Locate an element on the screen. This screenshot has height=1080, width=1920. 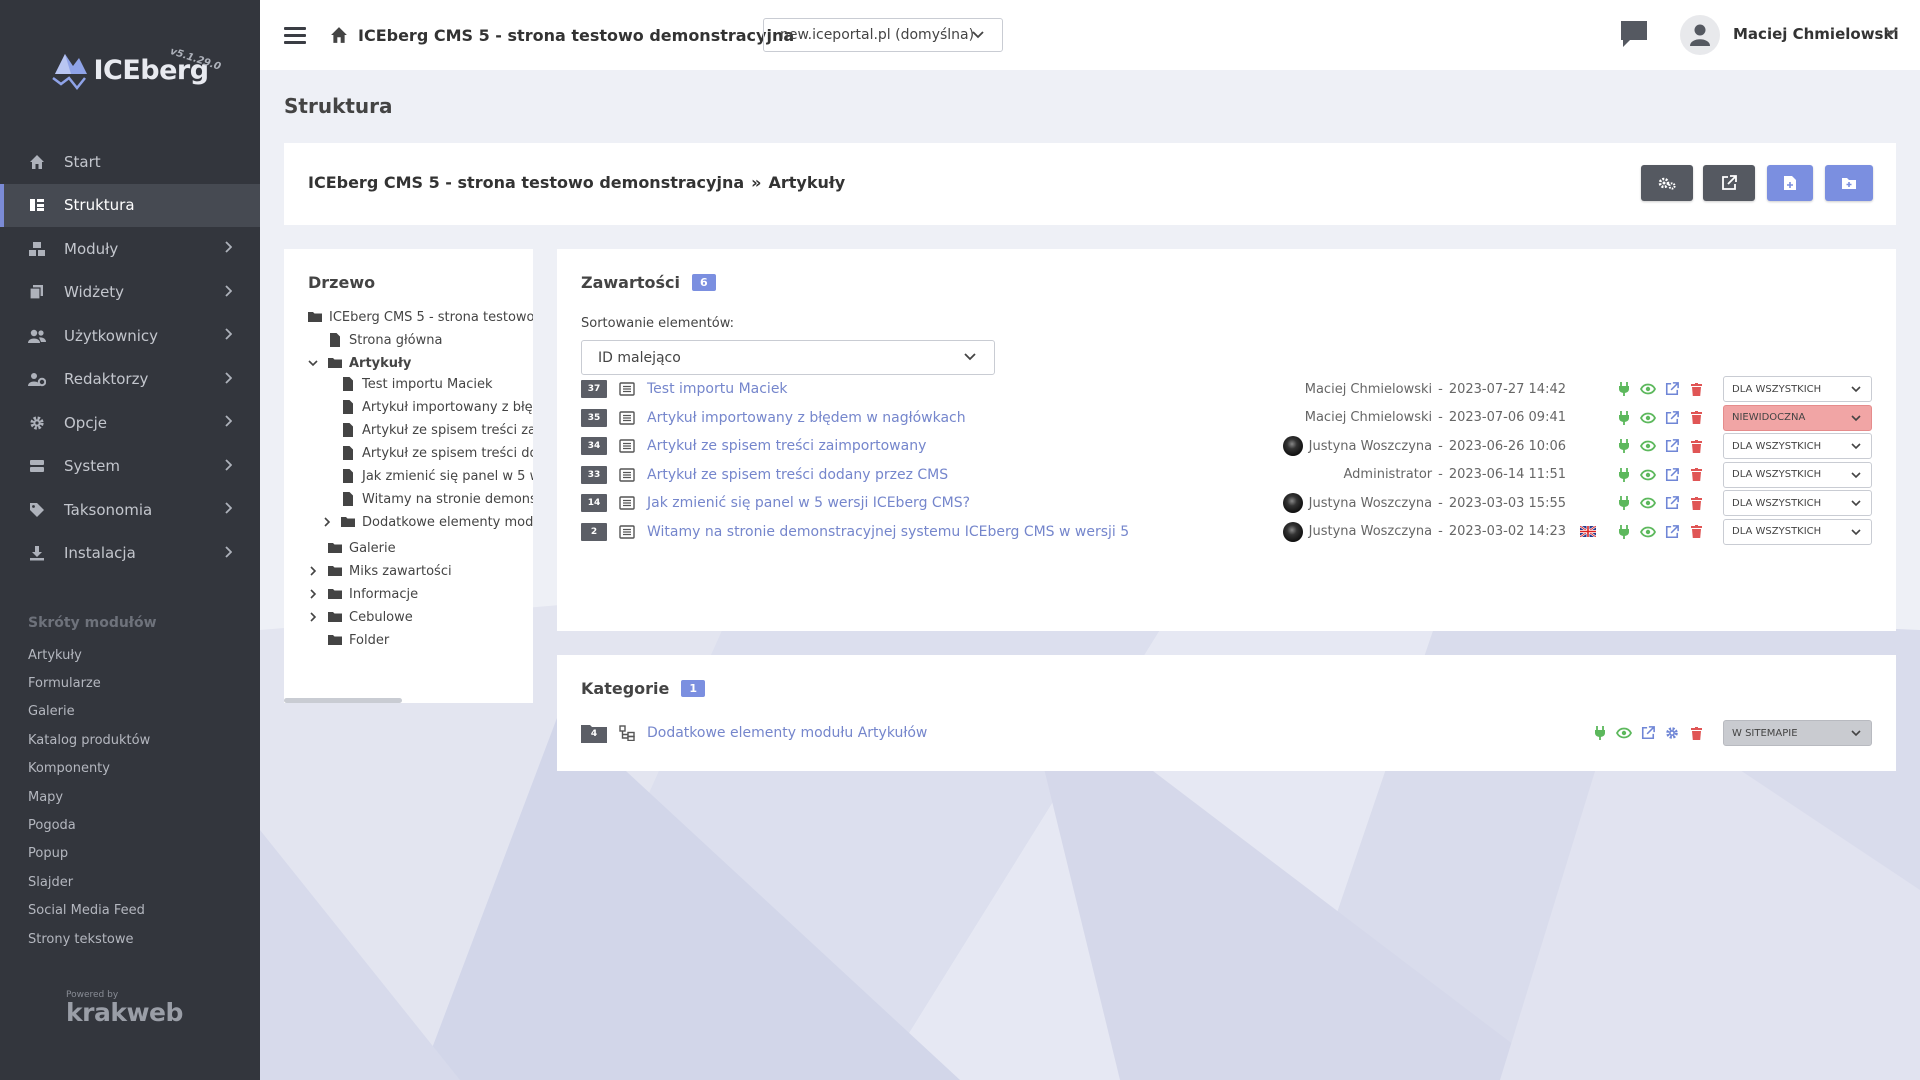
sidebar-item-moduly: Moduły is located at coordinates (130, 249).